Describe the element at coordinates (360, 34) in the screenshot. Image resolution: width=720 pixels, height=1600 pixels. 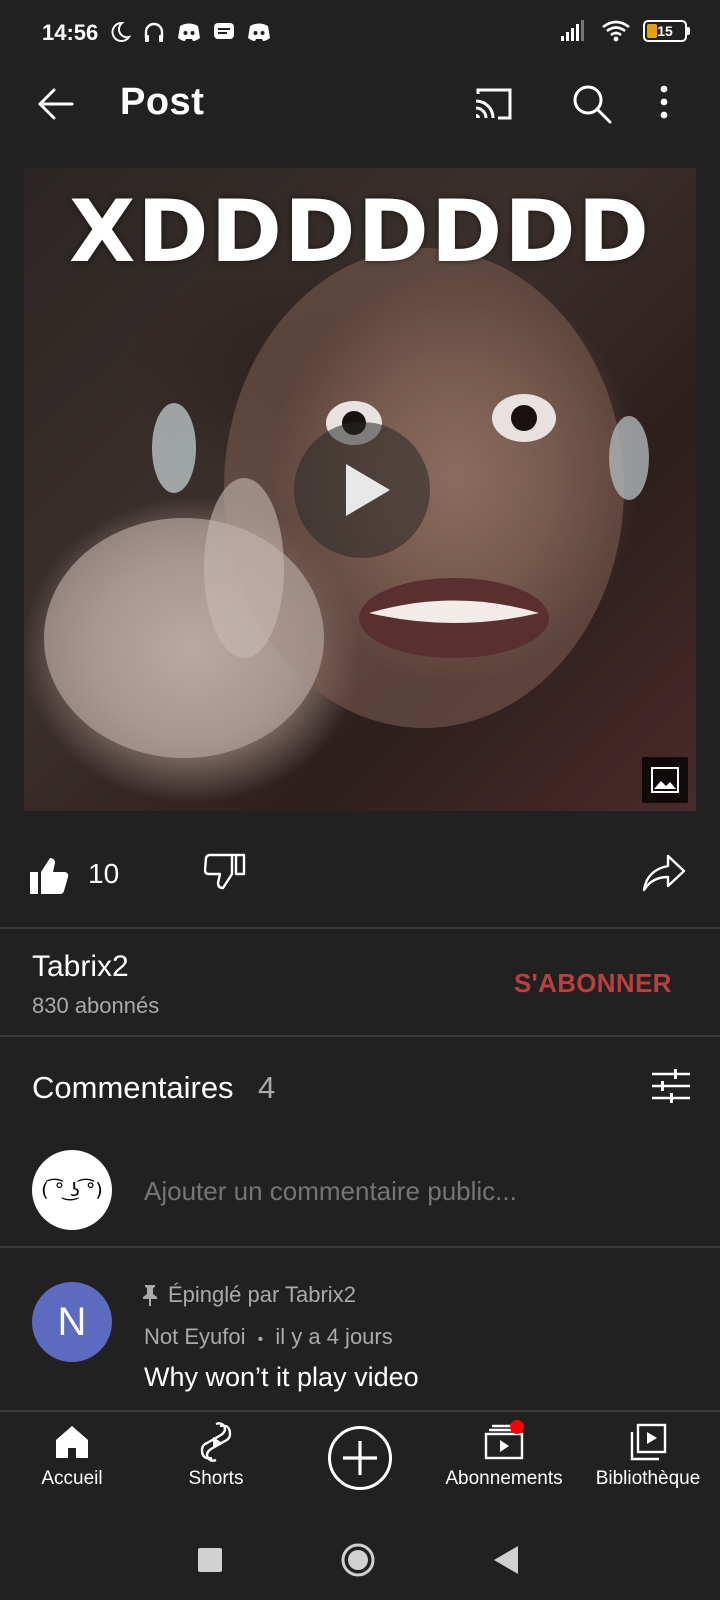
I see `status-bar: 14:56 15` at that location.